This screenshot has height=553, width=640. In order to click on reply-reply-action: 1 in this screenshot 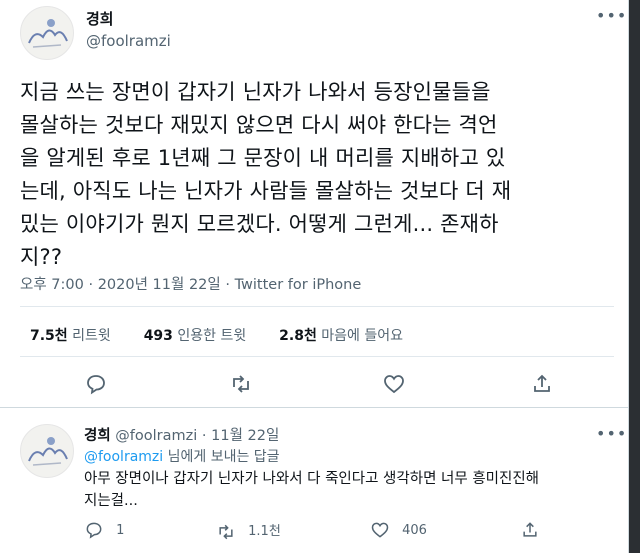, I will do `click(104, 530)`.